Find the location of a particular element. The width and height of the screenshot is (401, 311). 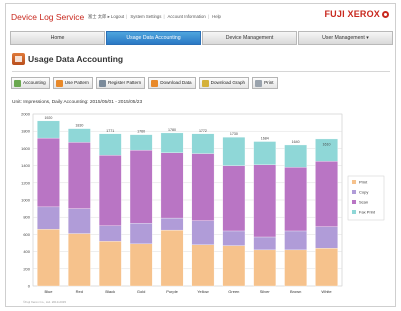

bar-total-label: 1780 is located at coordinates (172, 130).